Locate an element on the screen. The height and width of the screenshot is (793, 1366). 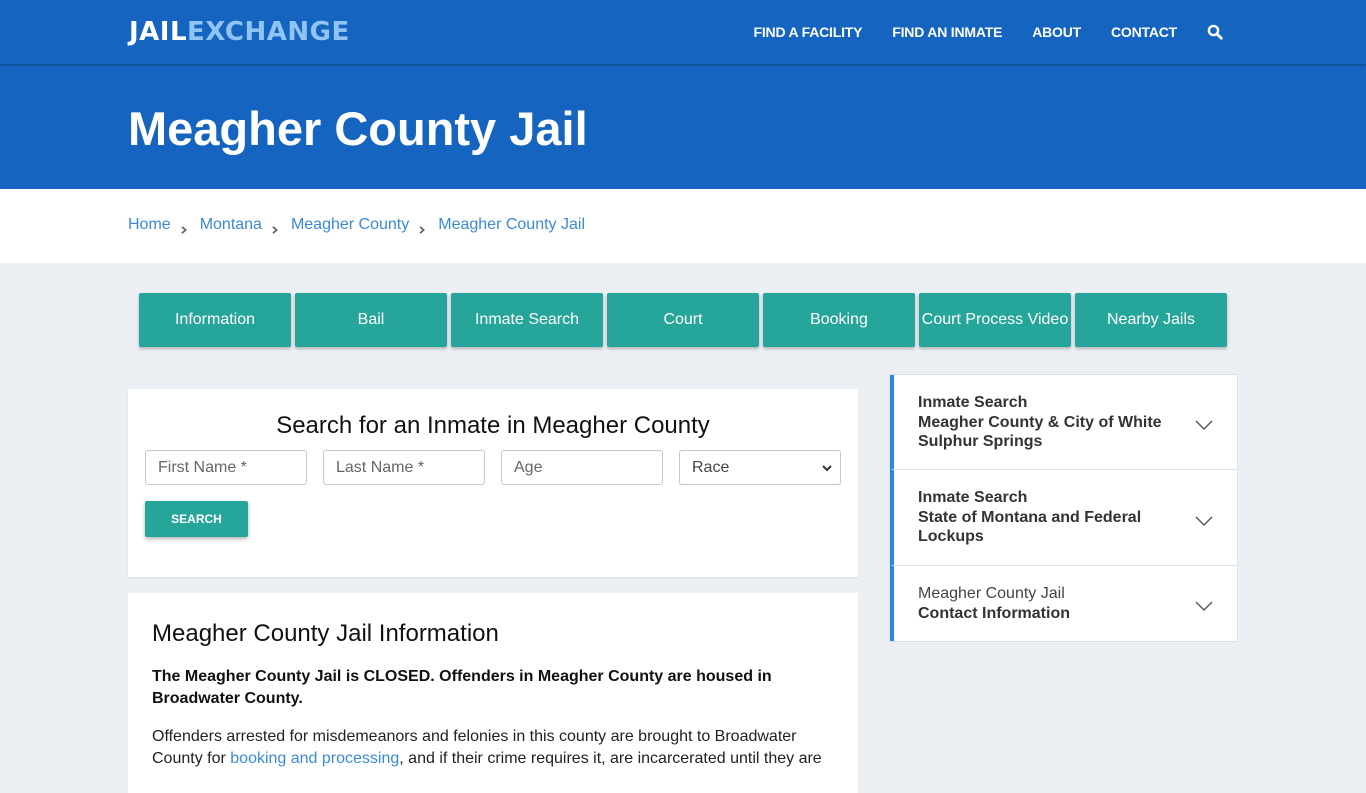
search-icon is located at coordinates (1215, 32).